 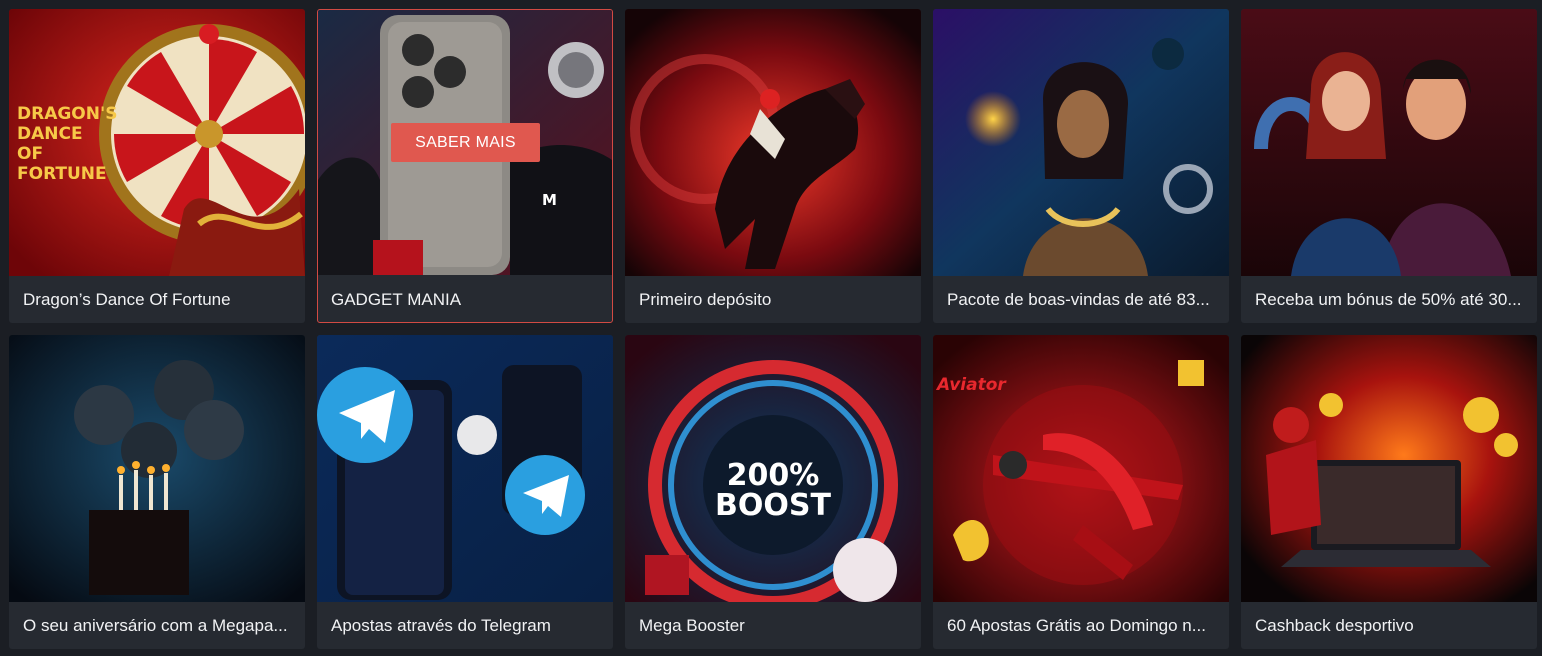 I want to click on promo-image-pacote-boas-vindas, so click(x=1081, y=142).